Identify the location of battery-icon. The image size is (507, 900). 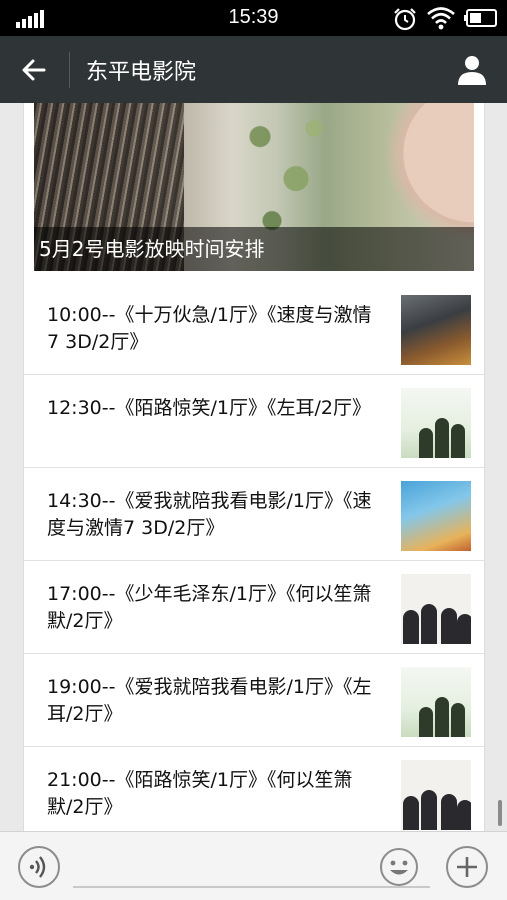
(480, 18).